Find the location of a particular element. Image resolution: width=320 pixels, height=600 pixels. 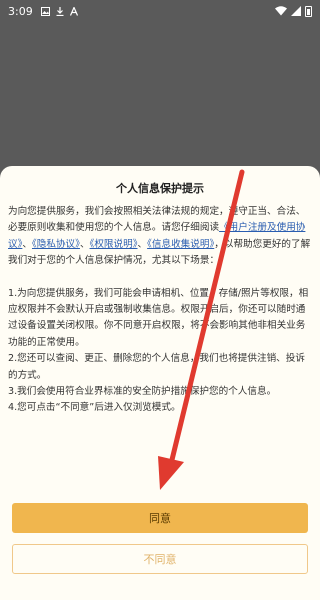

agree-button: 同意 is located at coordinates (160, 518).